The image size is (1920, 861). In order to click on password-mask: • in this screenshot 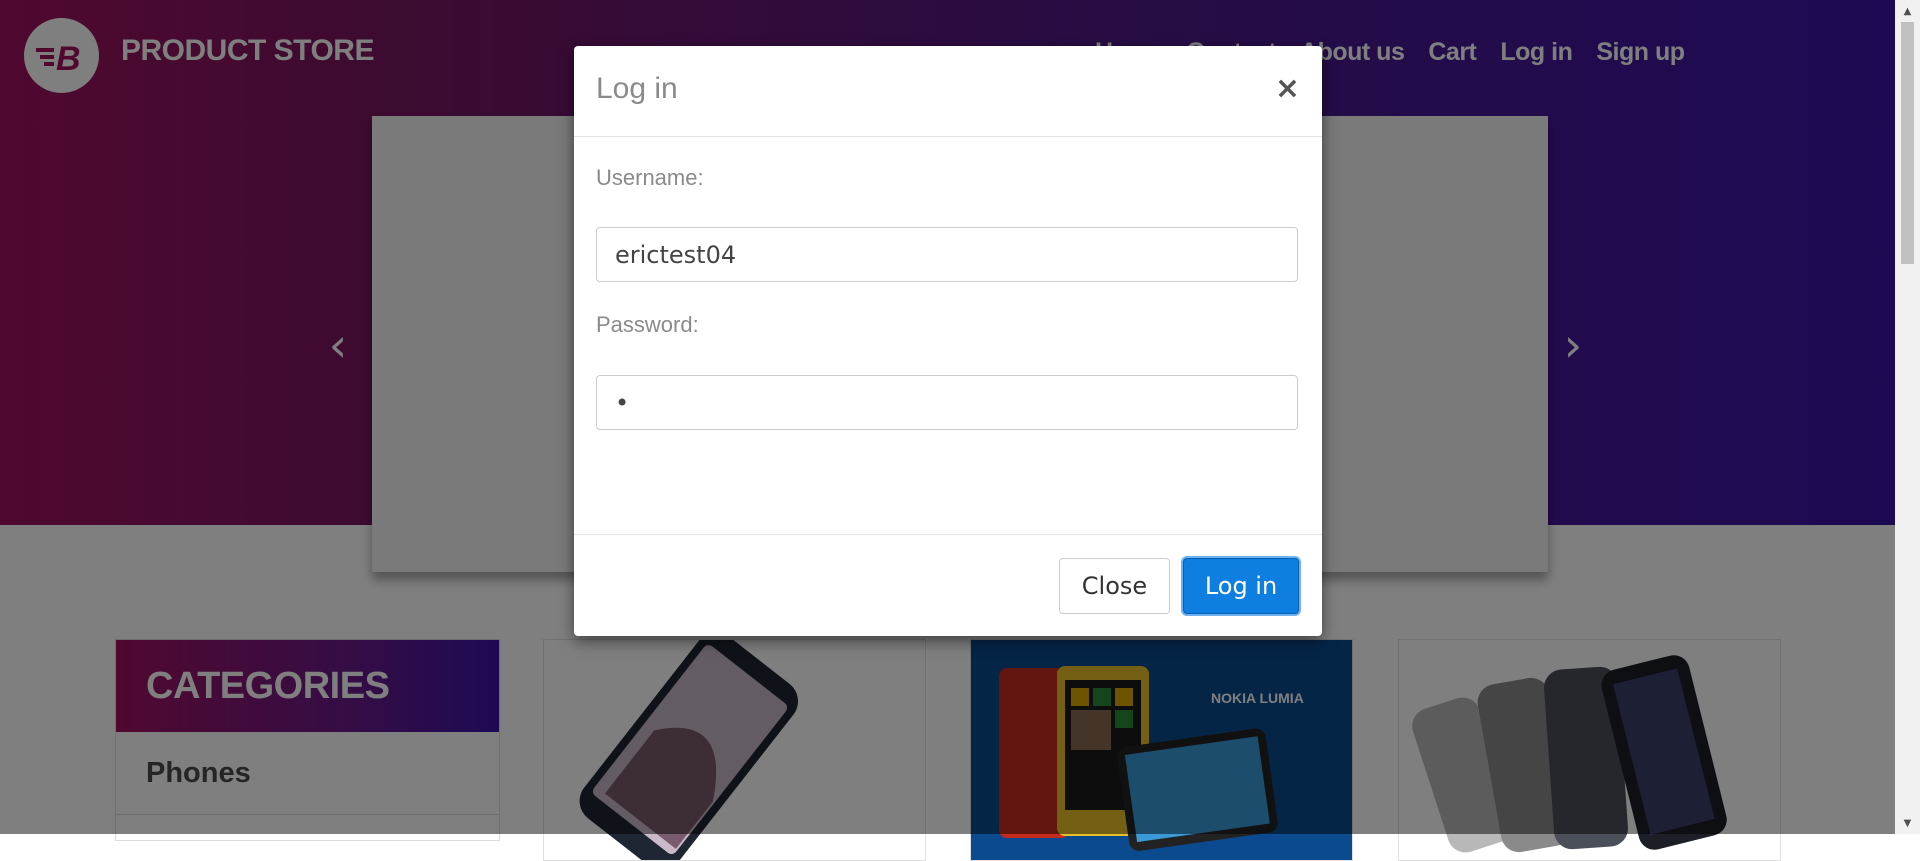, I will do `click(622, 402)`.